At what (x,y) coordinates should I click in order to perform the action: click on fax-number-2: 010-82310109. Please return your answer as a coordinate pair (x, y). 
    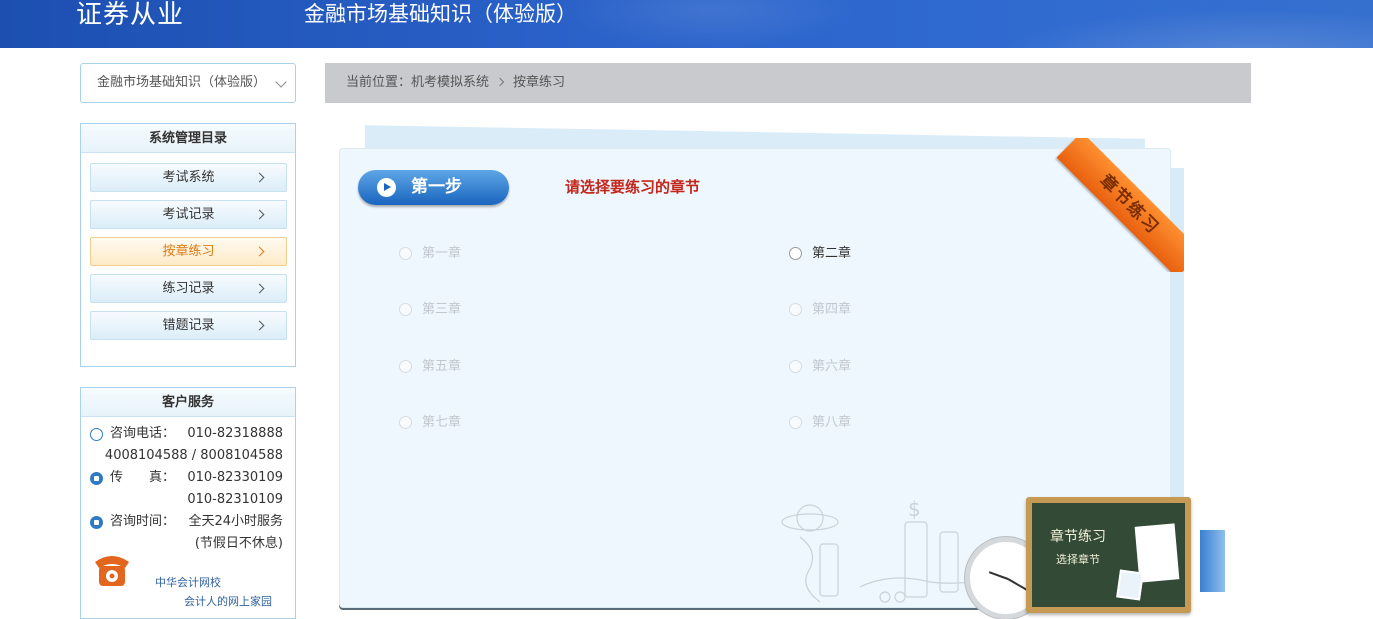
    Looking at the image, I should click on (235, 500).